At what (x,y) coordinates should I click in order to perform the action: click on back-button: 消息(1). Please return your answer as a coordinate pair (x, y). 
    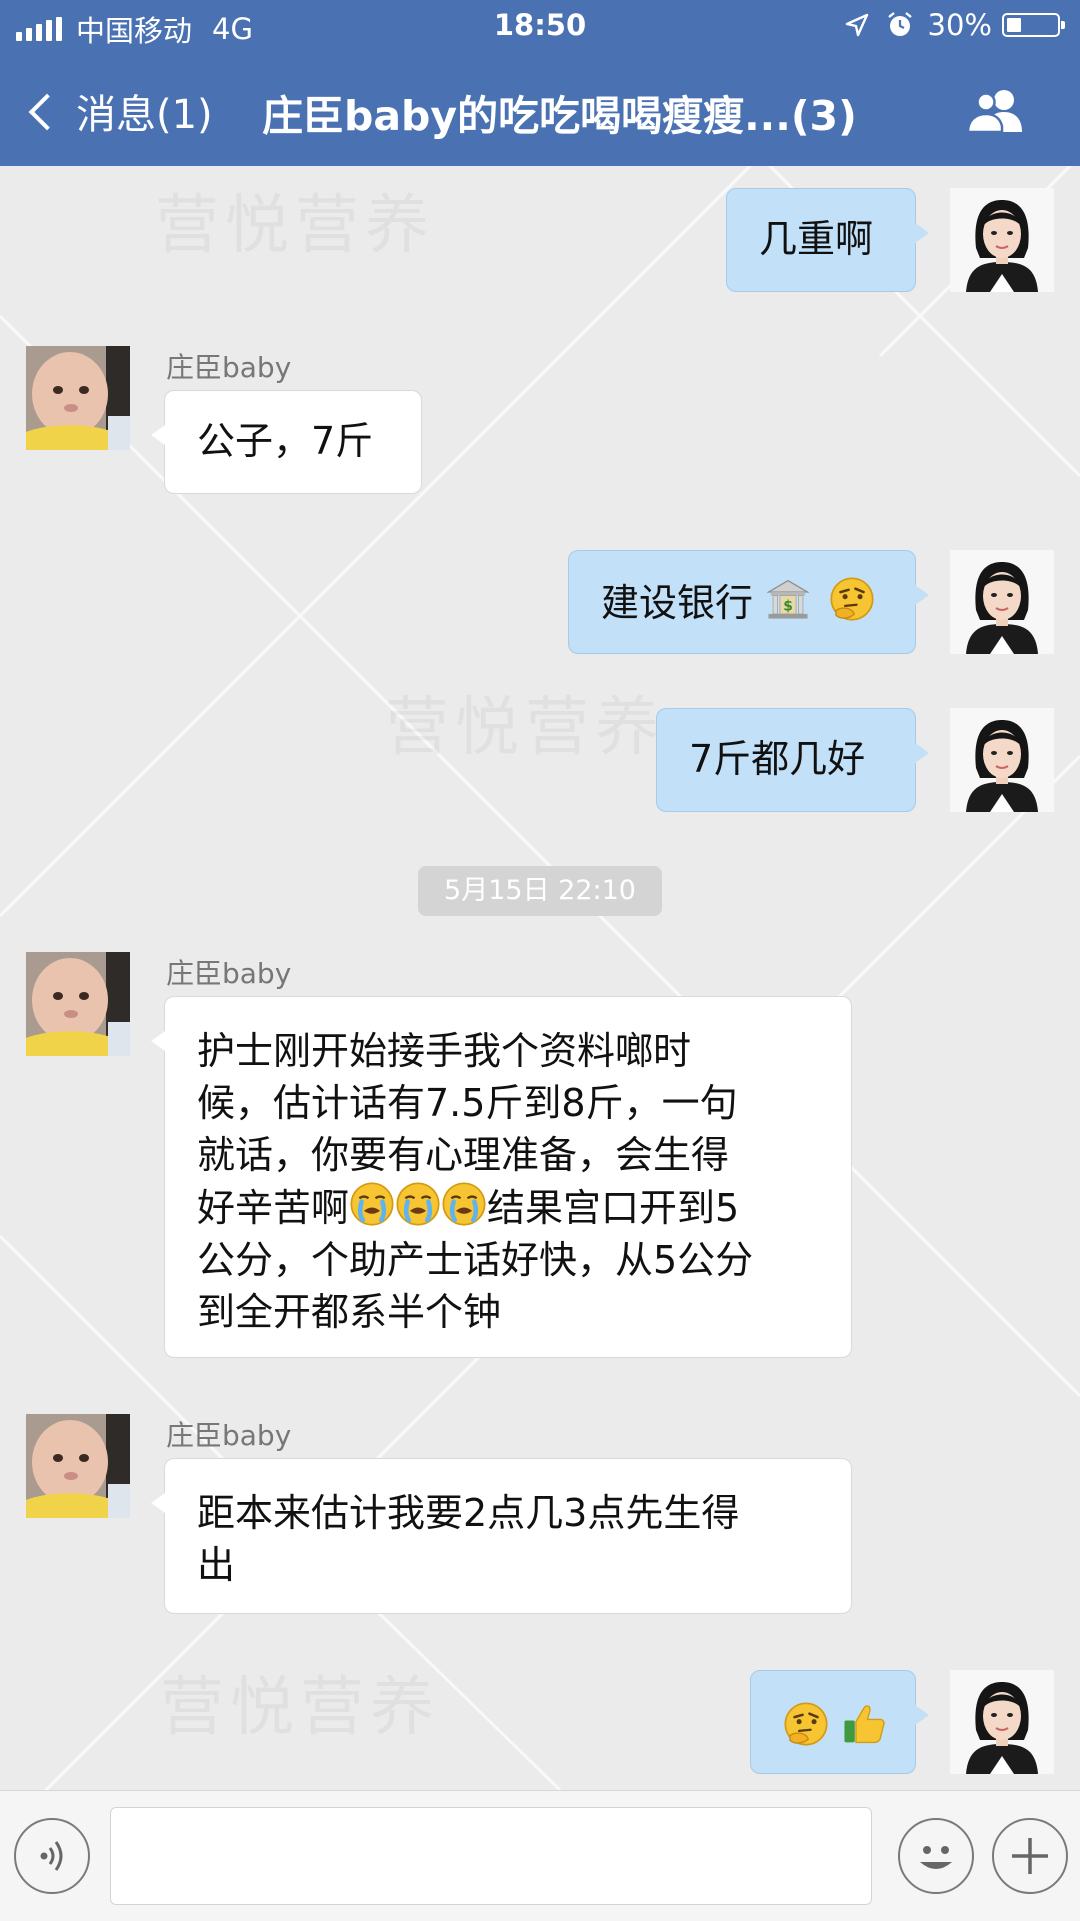
    Looking at the image, I should click on (120, 111).